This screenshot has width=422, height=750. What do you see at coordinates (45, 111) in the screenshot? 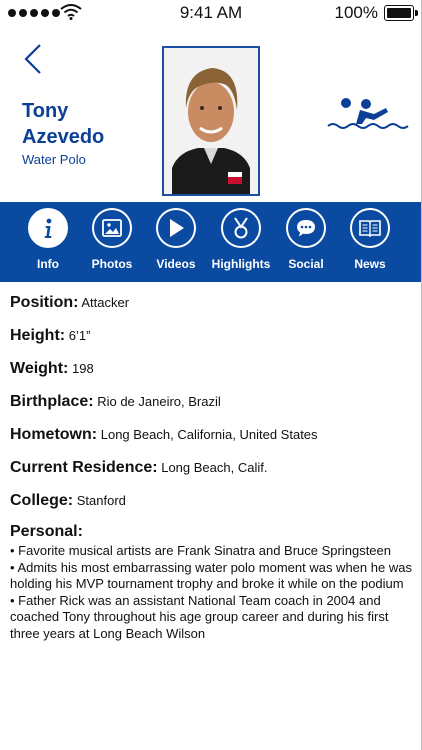
I see `athlete-first-name: Tony` at bounding box center [45, 111].